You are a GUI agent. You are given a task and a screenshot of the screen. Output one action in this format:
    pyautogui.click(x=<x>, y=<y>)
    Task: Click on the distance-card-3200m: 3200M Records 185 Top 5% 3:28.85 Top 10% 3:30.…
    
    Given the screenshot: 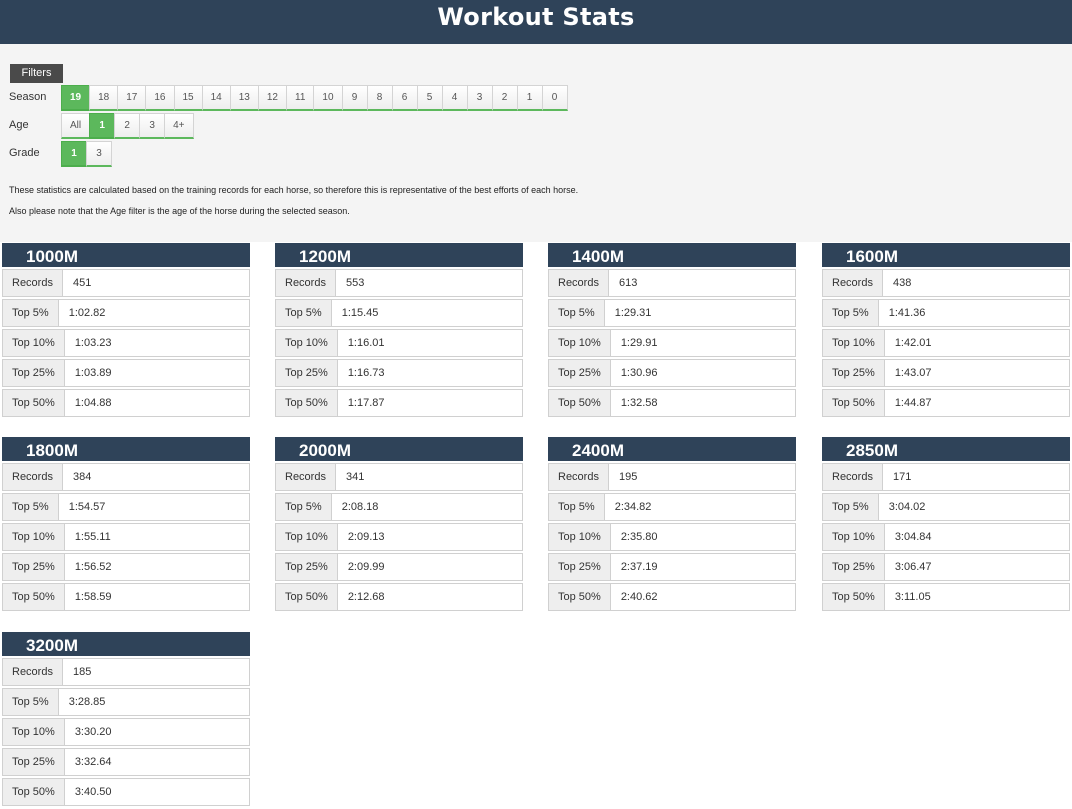 What is the action you would take?
    pyautogui.click(x=126, y=719)
    